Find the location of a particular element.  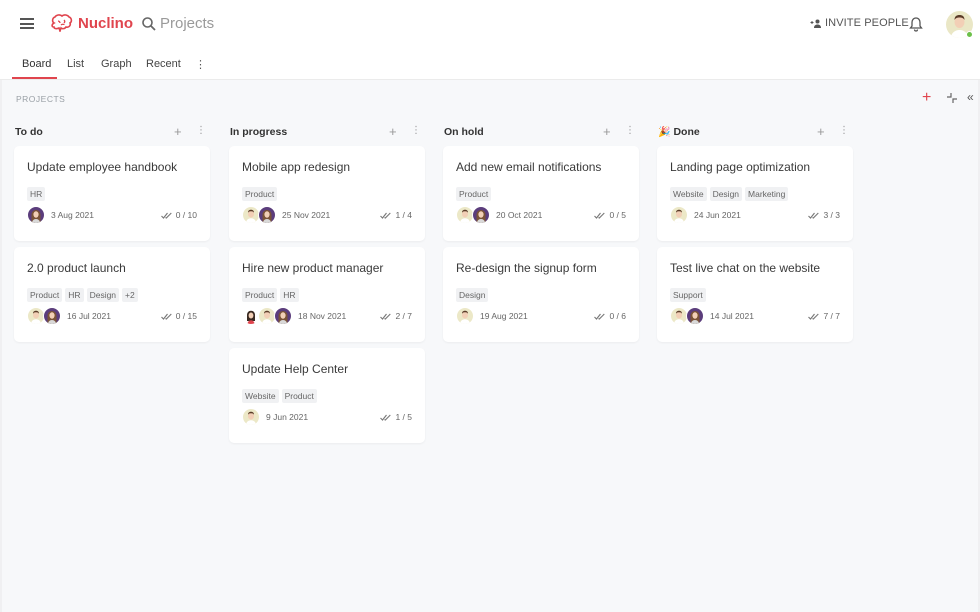

card-title: Landing page optimization is located at coordinates (755, 167).